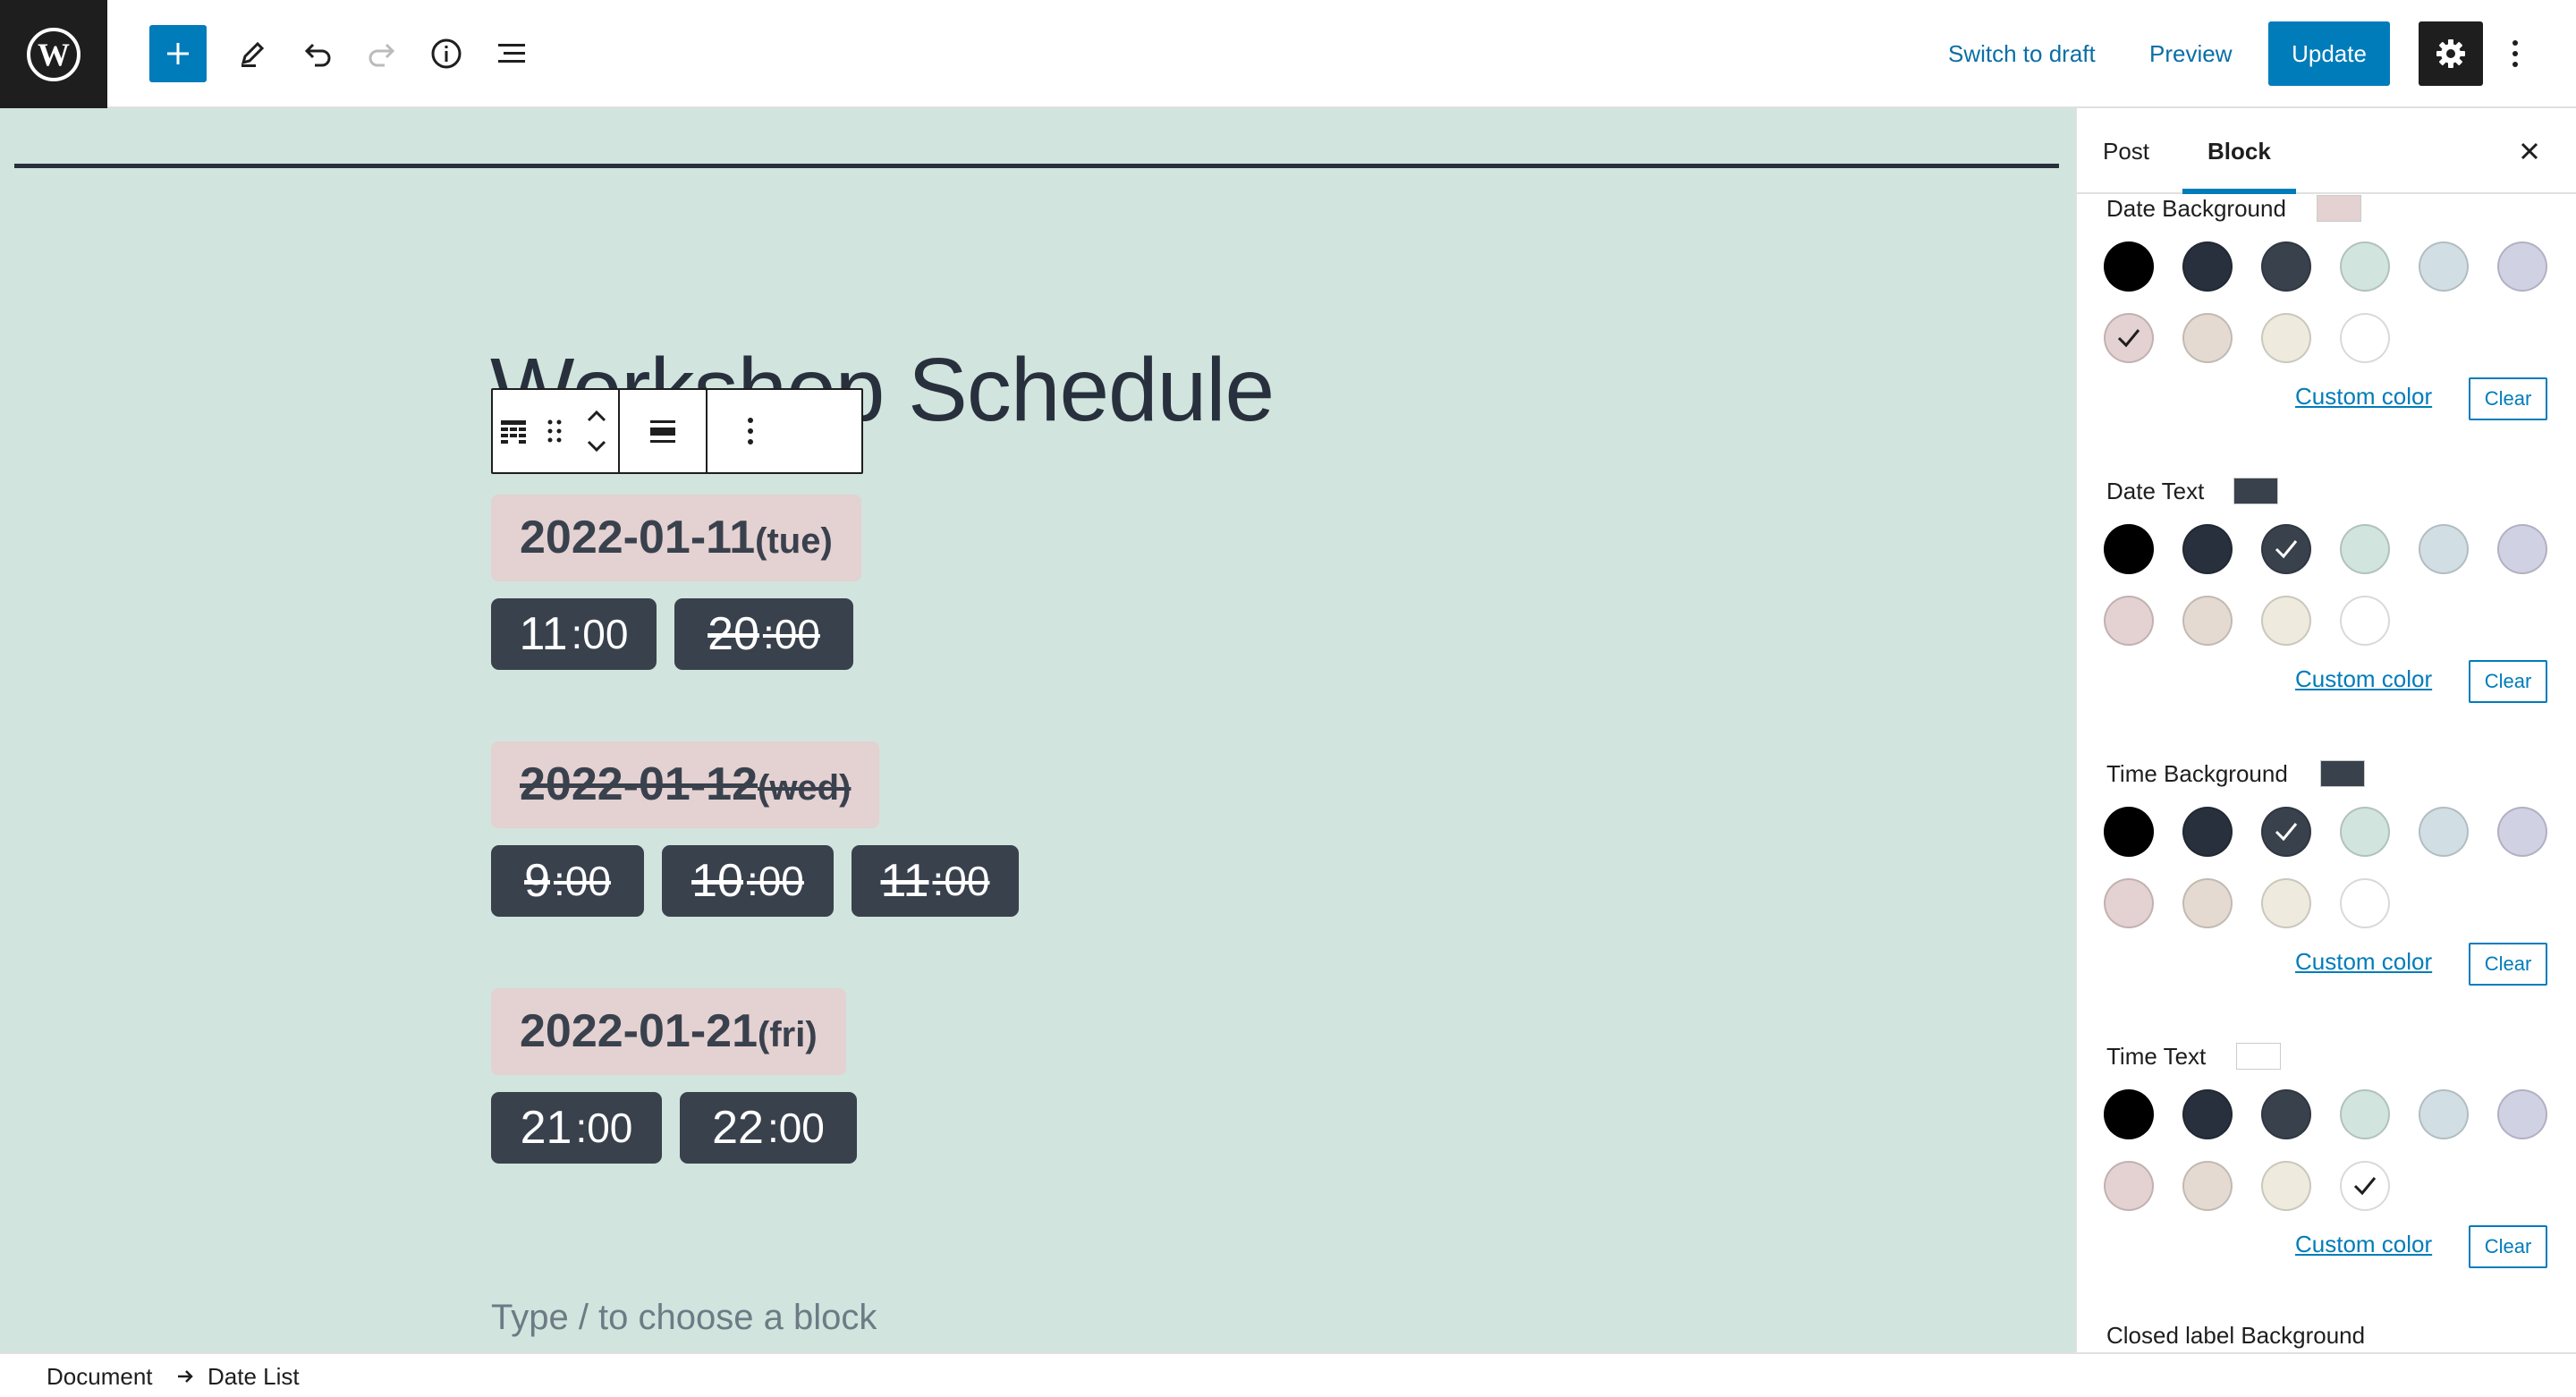 The image size is (2576, 1397). I want to click on tools-pencil-icon, so click(252, 53).